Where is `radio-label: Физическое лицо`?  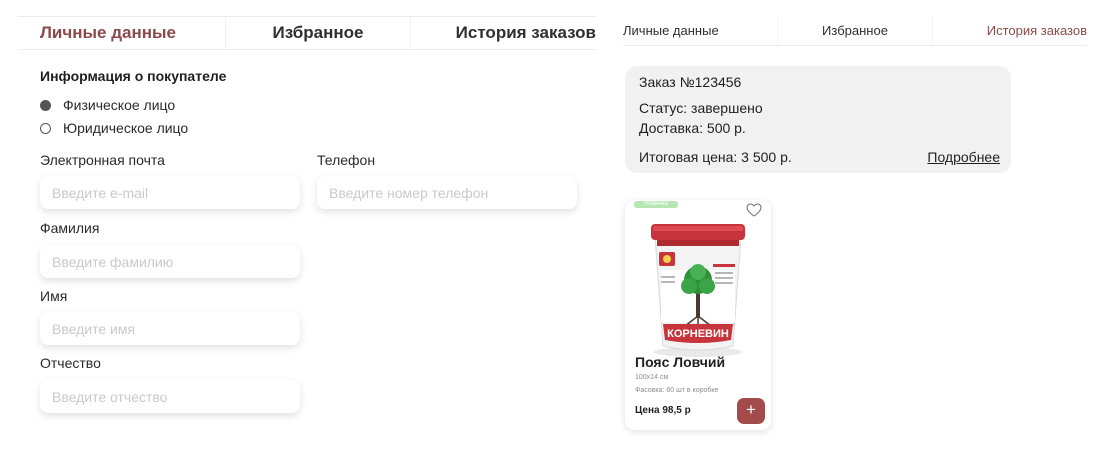
radio-label: Физическое лицо is located at coordinates (119, 105).